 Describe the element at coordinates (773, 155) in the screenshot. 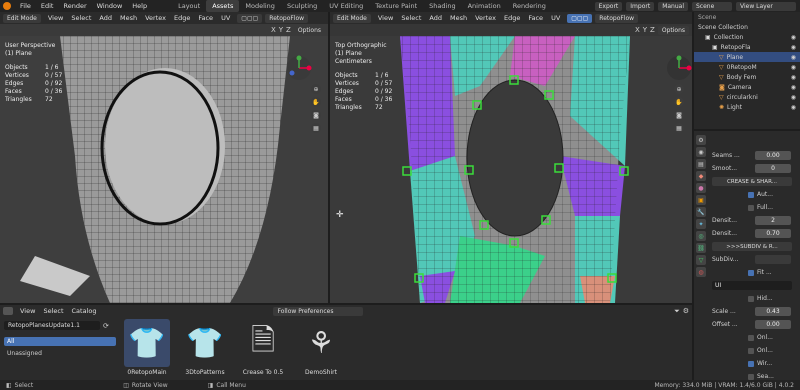

I see `seams-field: 0.00` at that location.